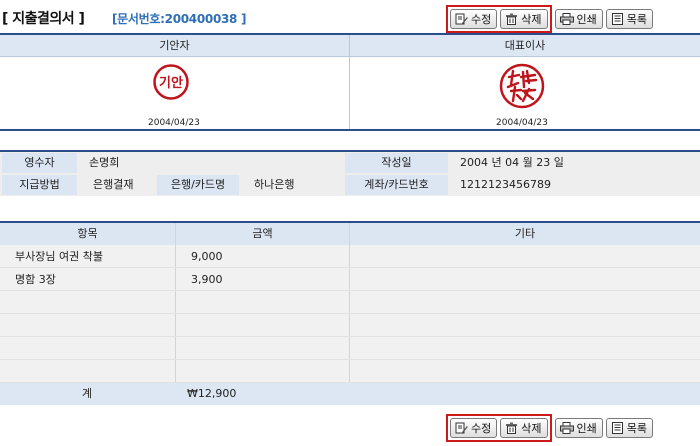 This screenshot has height=446, width=700. Describe the element at coordinates (207, 279) in the screenshot. I see `item-amount: 3,900` at that location.